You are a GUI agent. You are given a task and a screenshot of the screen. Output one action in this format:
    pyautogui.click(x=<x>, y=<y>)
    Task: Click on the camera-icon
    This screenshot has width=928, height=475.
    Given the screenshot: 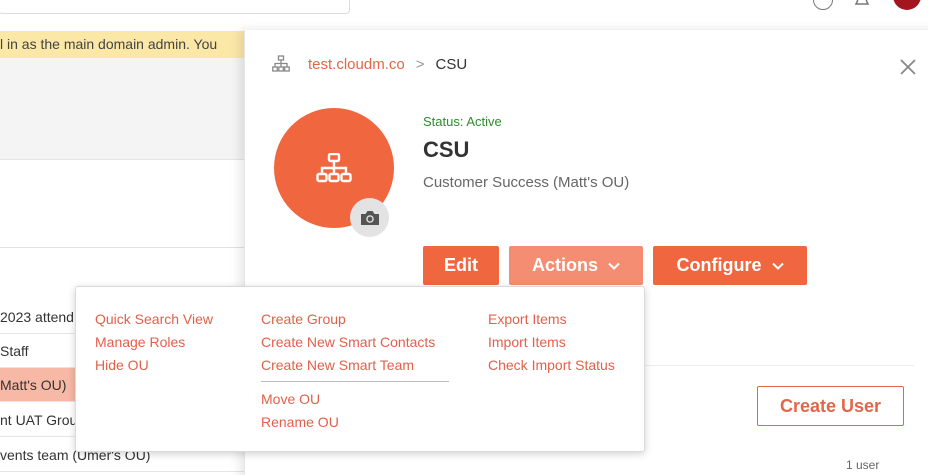 What is the action you would take?
    pyautogui.click(x=369, y=217)
    